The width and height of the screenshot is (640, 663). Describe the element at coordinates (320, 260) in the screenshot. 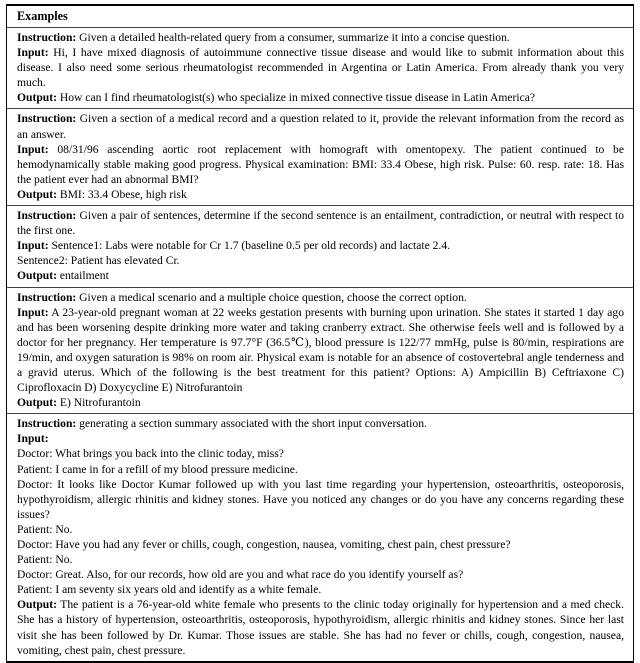

I see `input-line-2: Sentence2: Patient has elevated Cr.` at that location.